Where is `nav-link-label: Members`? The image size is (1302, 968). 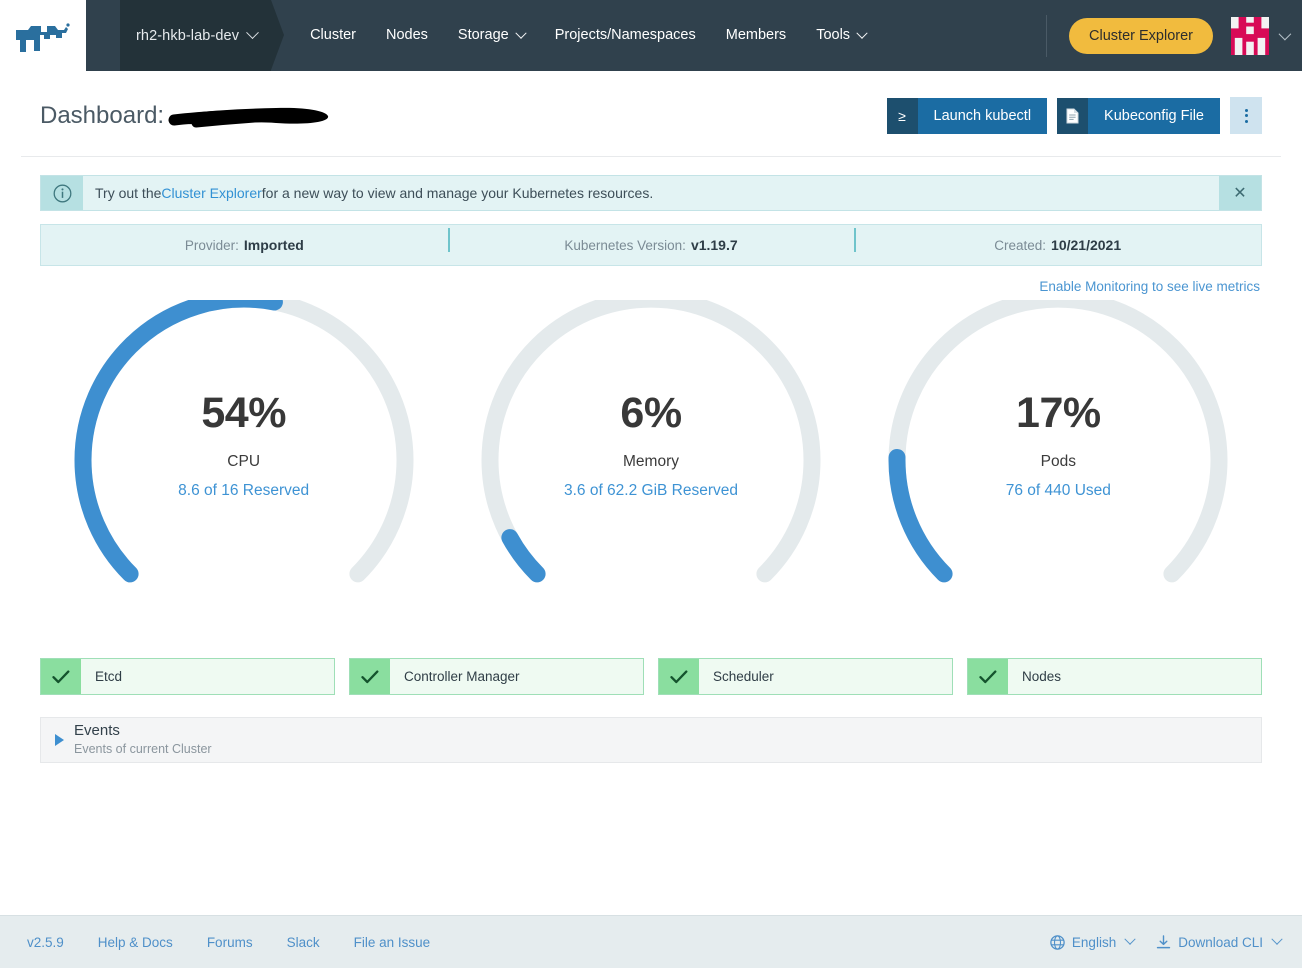
nav-link-label: Members is located at coordinates (756, 35).